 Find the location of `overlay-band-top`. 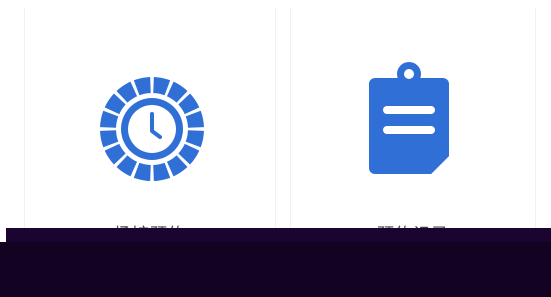

overlay-band-top is located at coordinates (278, 235).